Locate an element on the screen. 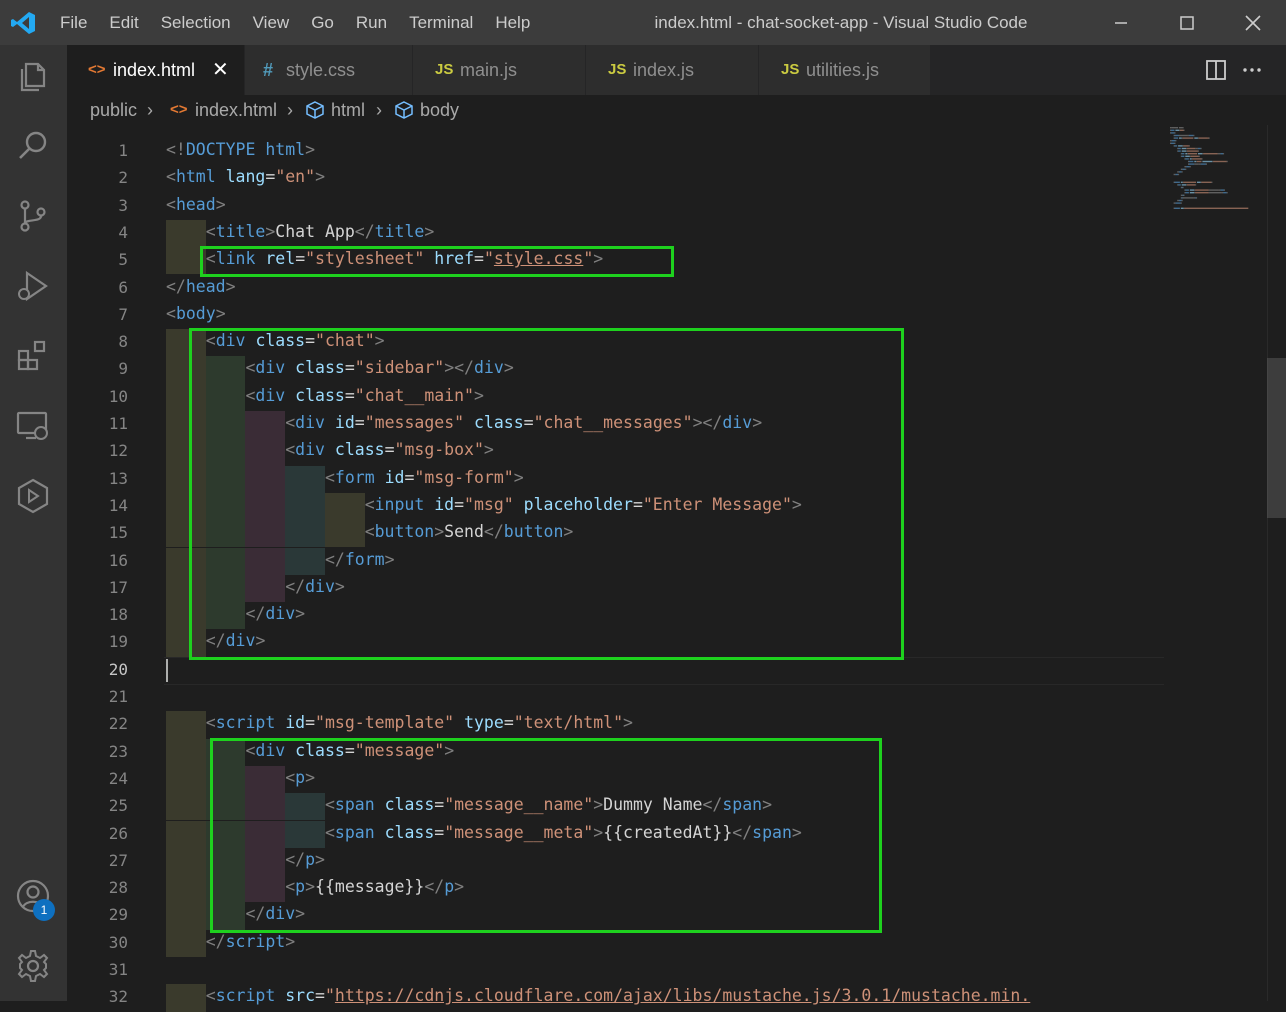  menu-file: File is located at coordinates (79, 22).